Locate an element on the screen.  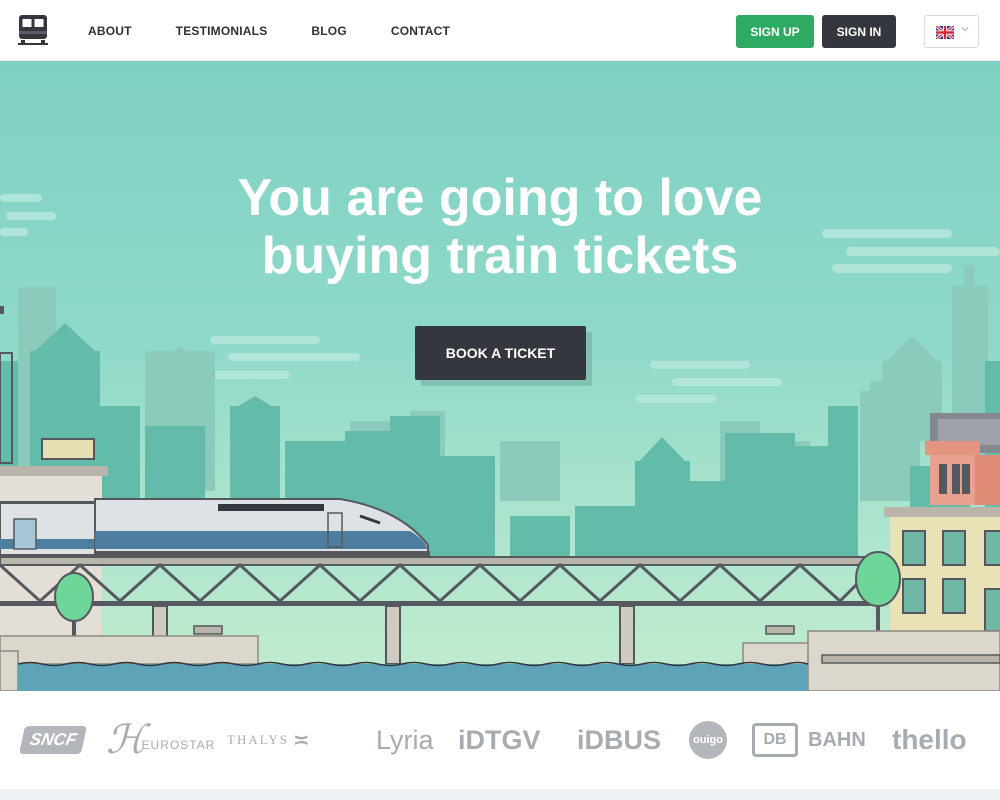
lyria-logo: Lyria is located at coordinates (405, 739).